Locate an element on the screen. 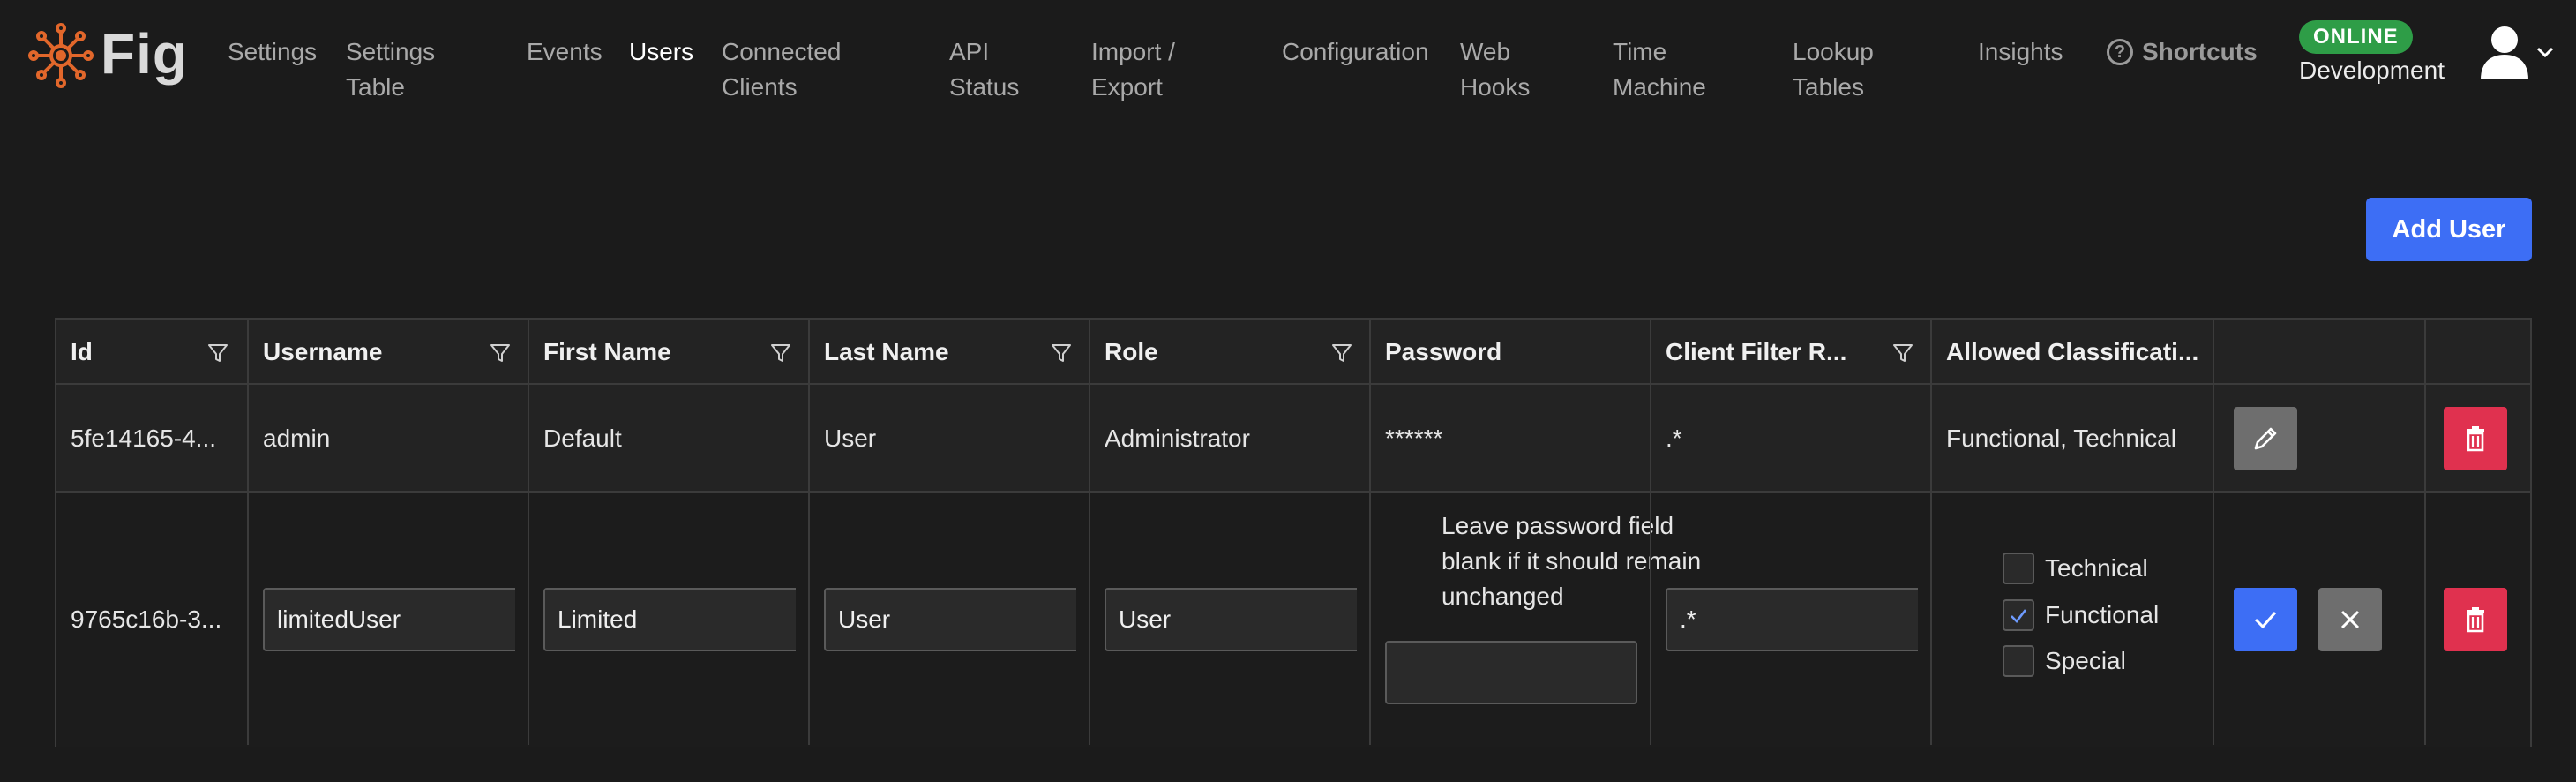 The image size is (2576, 782). nav-time-machine: Time Machine is located at coordinates (1660, 69).